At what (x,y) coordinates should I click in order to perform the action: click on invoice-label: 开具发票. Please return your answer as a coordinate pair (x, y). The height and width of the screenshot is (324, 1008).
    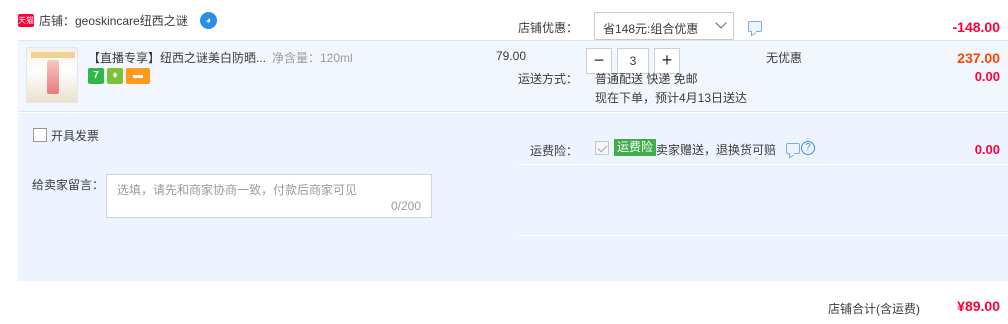
    Looking at the image, I should click on (75, 135).